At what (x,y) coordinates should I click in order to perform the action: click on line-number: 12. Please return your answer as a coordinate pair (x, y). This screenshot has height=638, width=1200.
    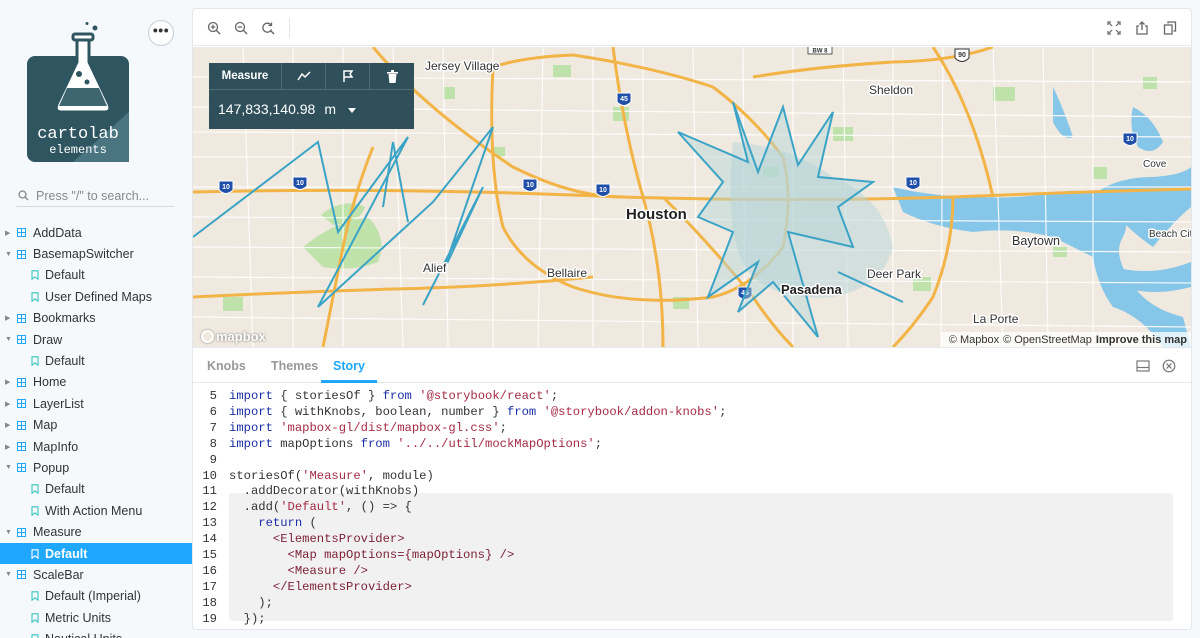
    Looking at the image, I should click on (209, 507).